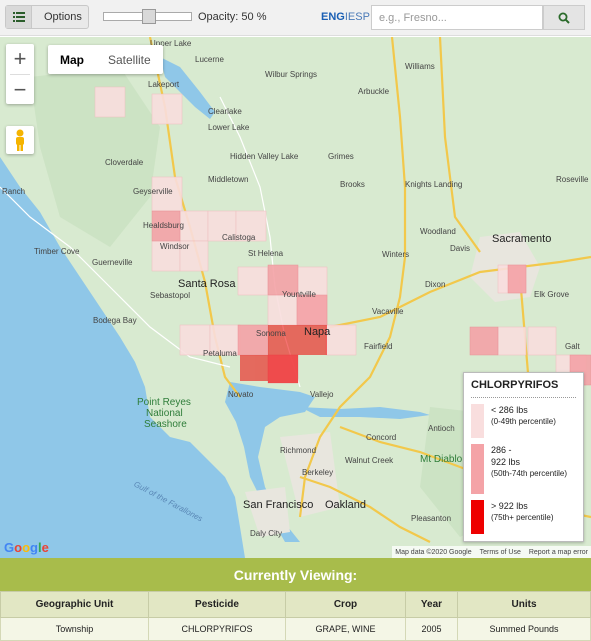 Image resolution: width=591 pixels, height=641 pixels. What do you see at coordinates (431, 629) in the screenshot?
I see `table-cell: 2005` at bounding box center [431, 629].